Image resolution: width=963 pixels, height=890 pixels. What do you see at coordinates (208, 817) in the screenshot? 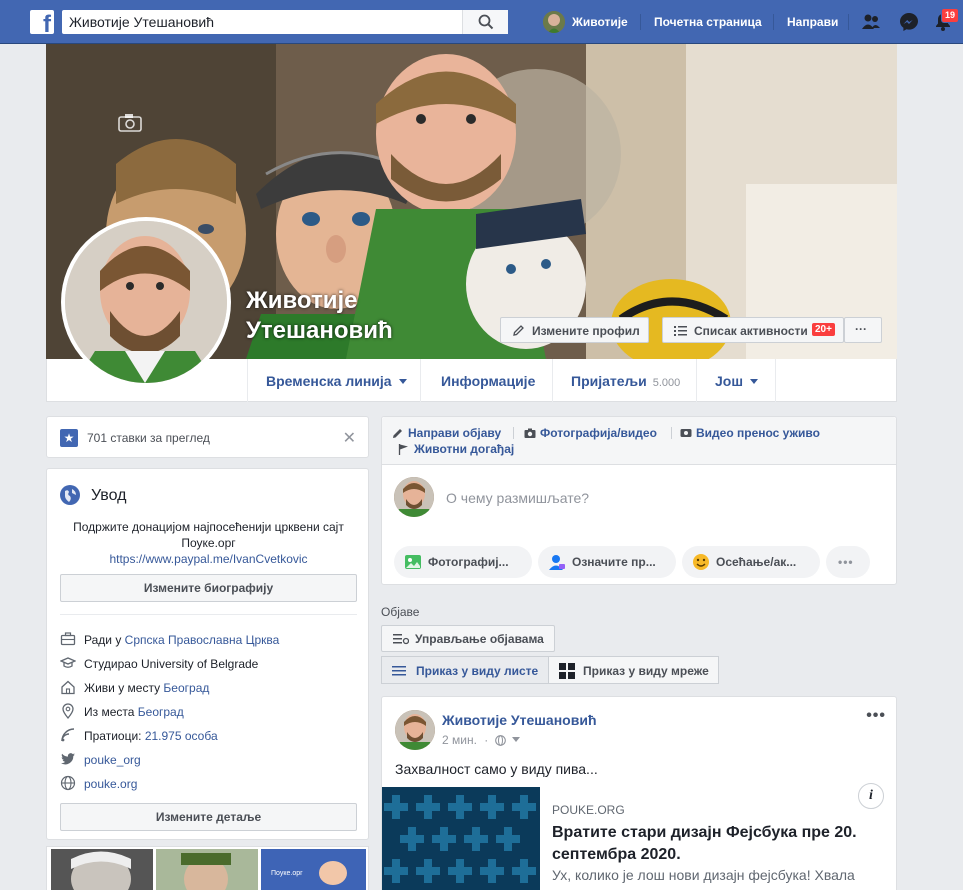
I see `edit-details-button: Измените детаље` at bounding box center [208, 817].